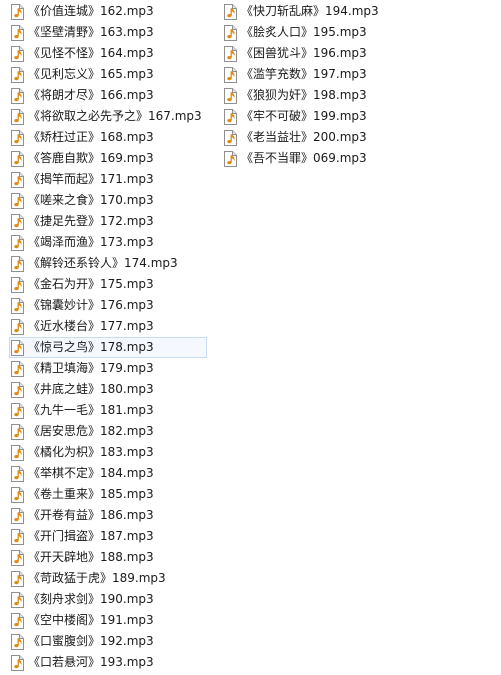  I want to click on file-name-label: 《嗟来之食》170.mp3, so click(91, 200).